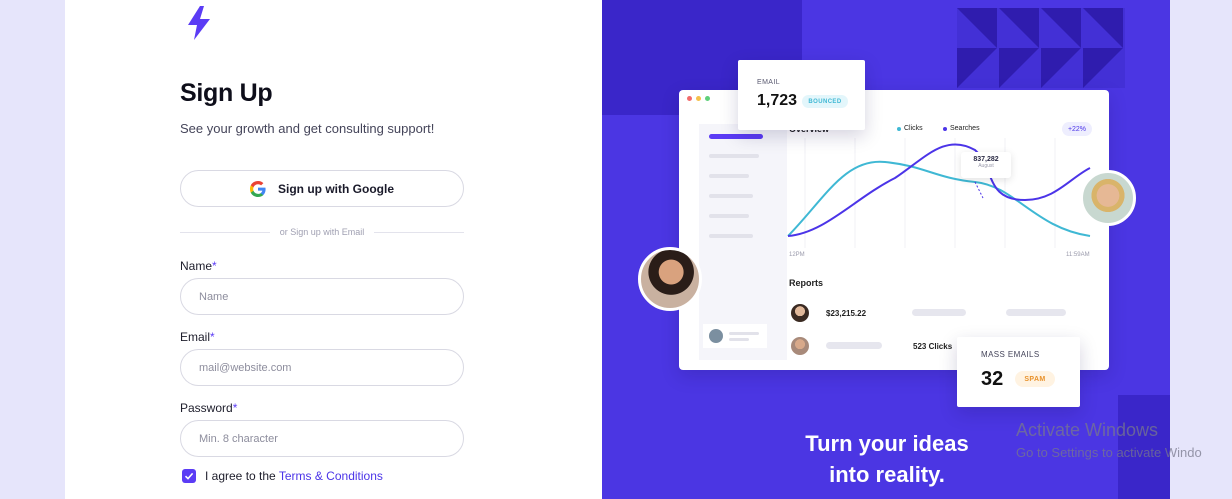  I want to click on divider-text: or Sign up with Email, so click(322, 232).